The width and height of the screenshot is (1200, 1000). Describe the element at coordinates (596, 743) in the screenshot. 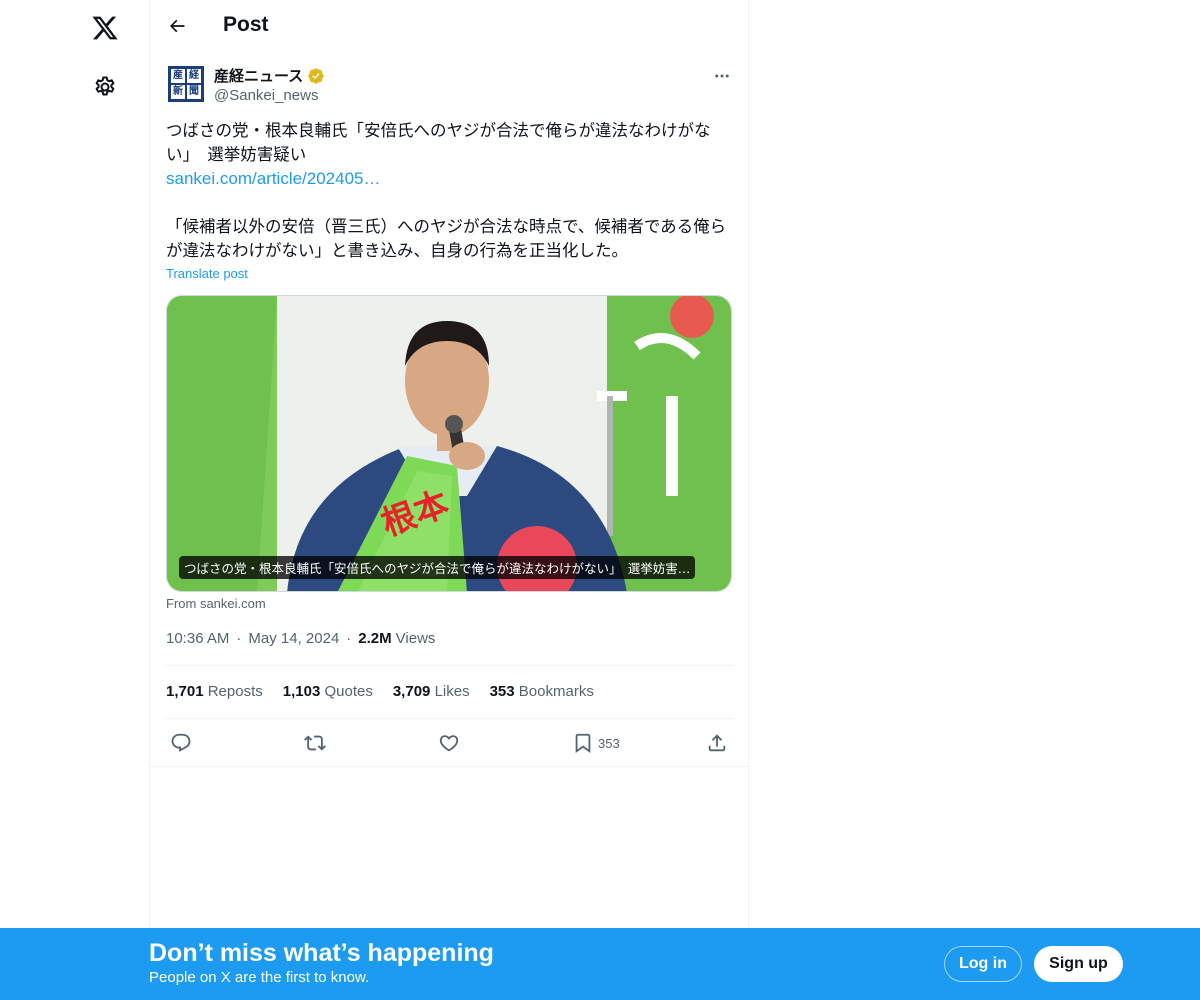

I see `bookmark-button: 353` at that location.